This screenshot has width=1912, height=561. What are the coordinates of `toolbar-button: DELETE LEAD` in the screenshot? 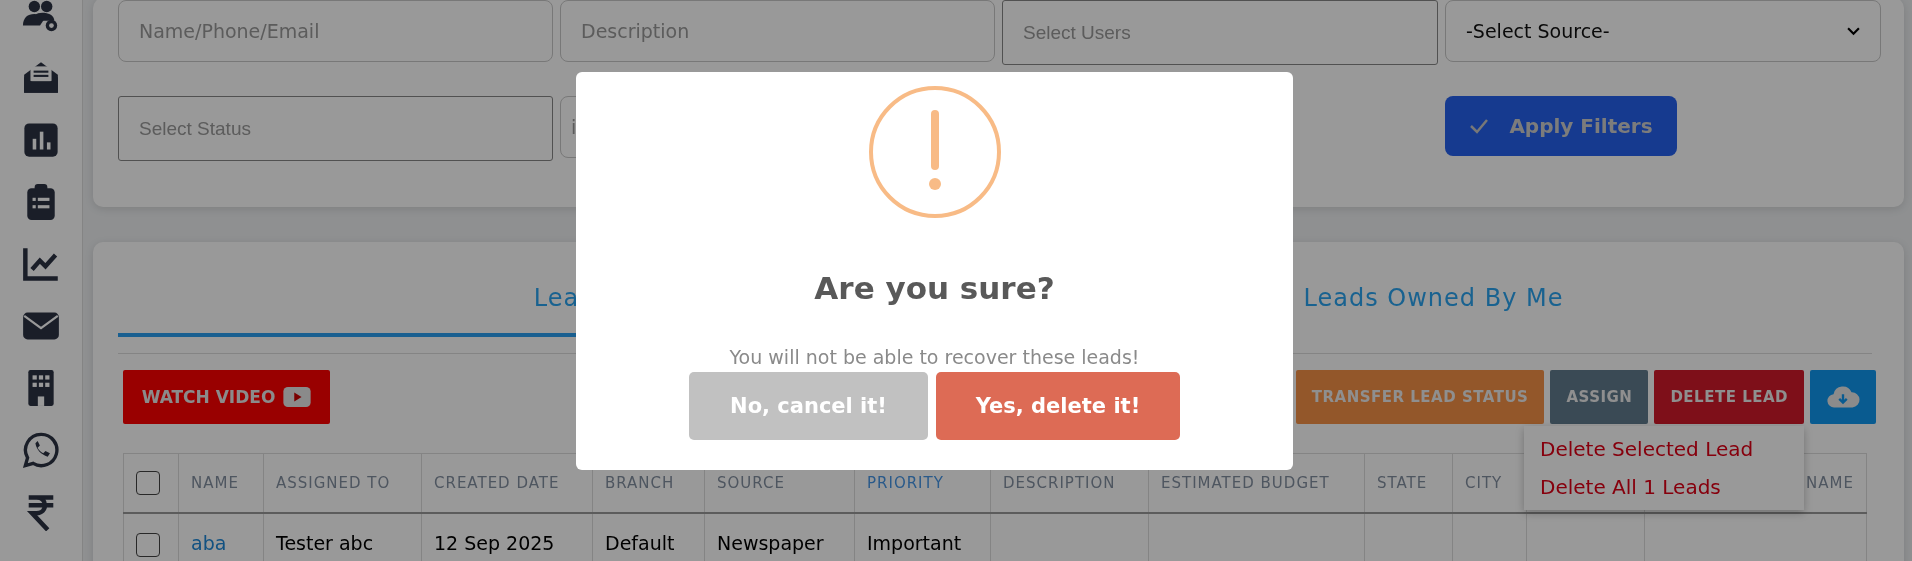 It's located at (1729, 397).